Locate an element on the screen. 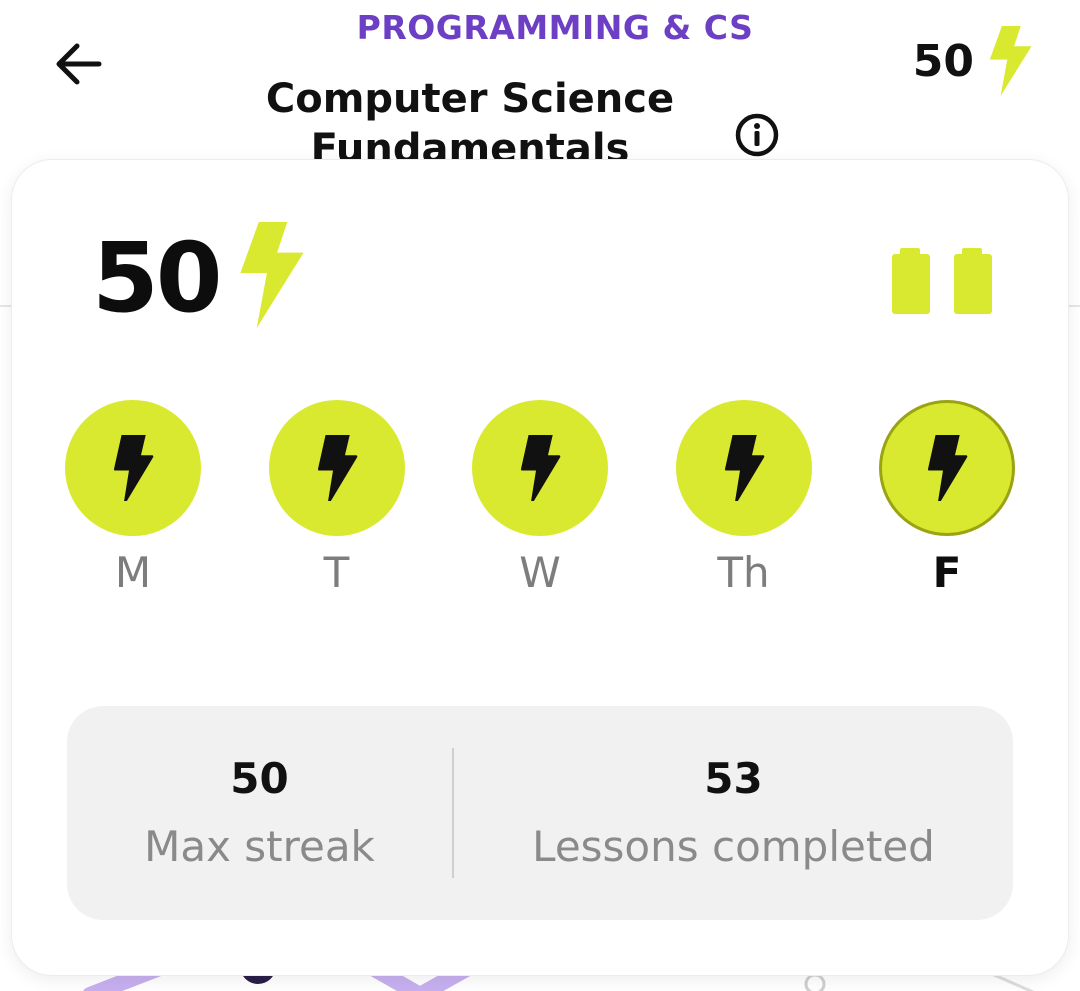 The image size is (1080, 991). lessons-completed-label: Lessons completed is located at coordinates (733, 846).